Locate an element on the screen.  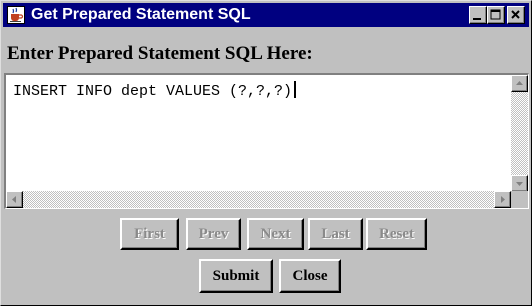
window-title: Get Prepared Statement SQL is located at coordinates (141, 14).